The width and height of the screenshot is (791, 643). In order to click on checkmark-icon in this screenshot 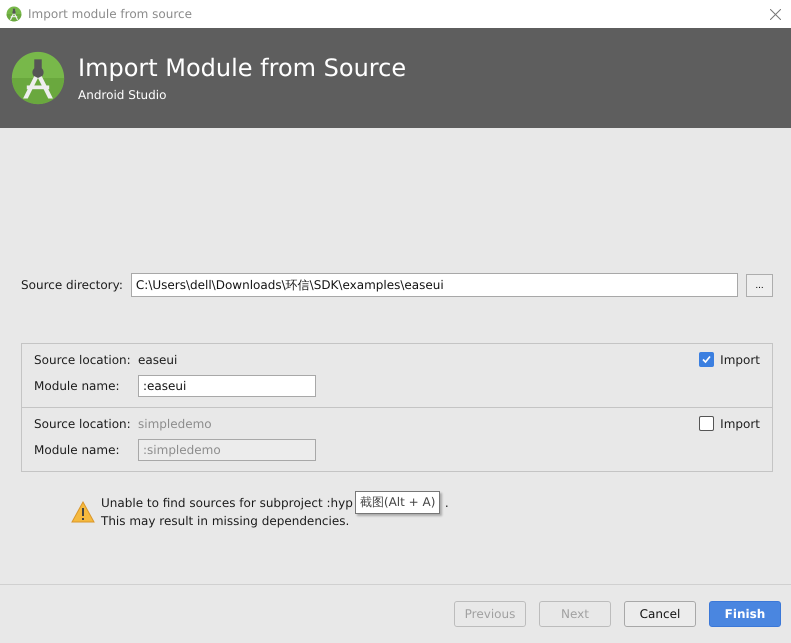, I will do `click(707, 359)`.